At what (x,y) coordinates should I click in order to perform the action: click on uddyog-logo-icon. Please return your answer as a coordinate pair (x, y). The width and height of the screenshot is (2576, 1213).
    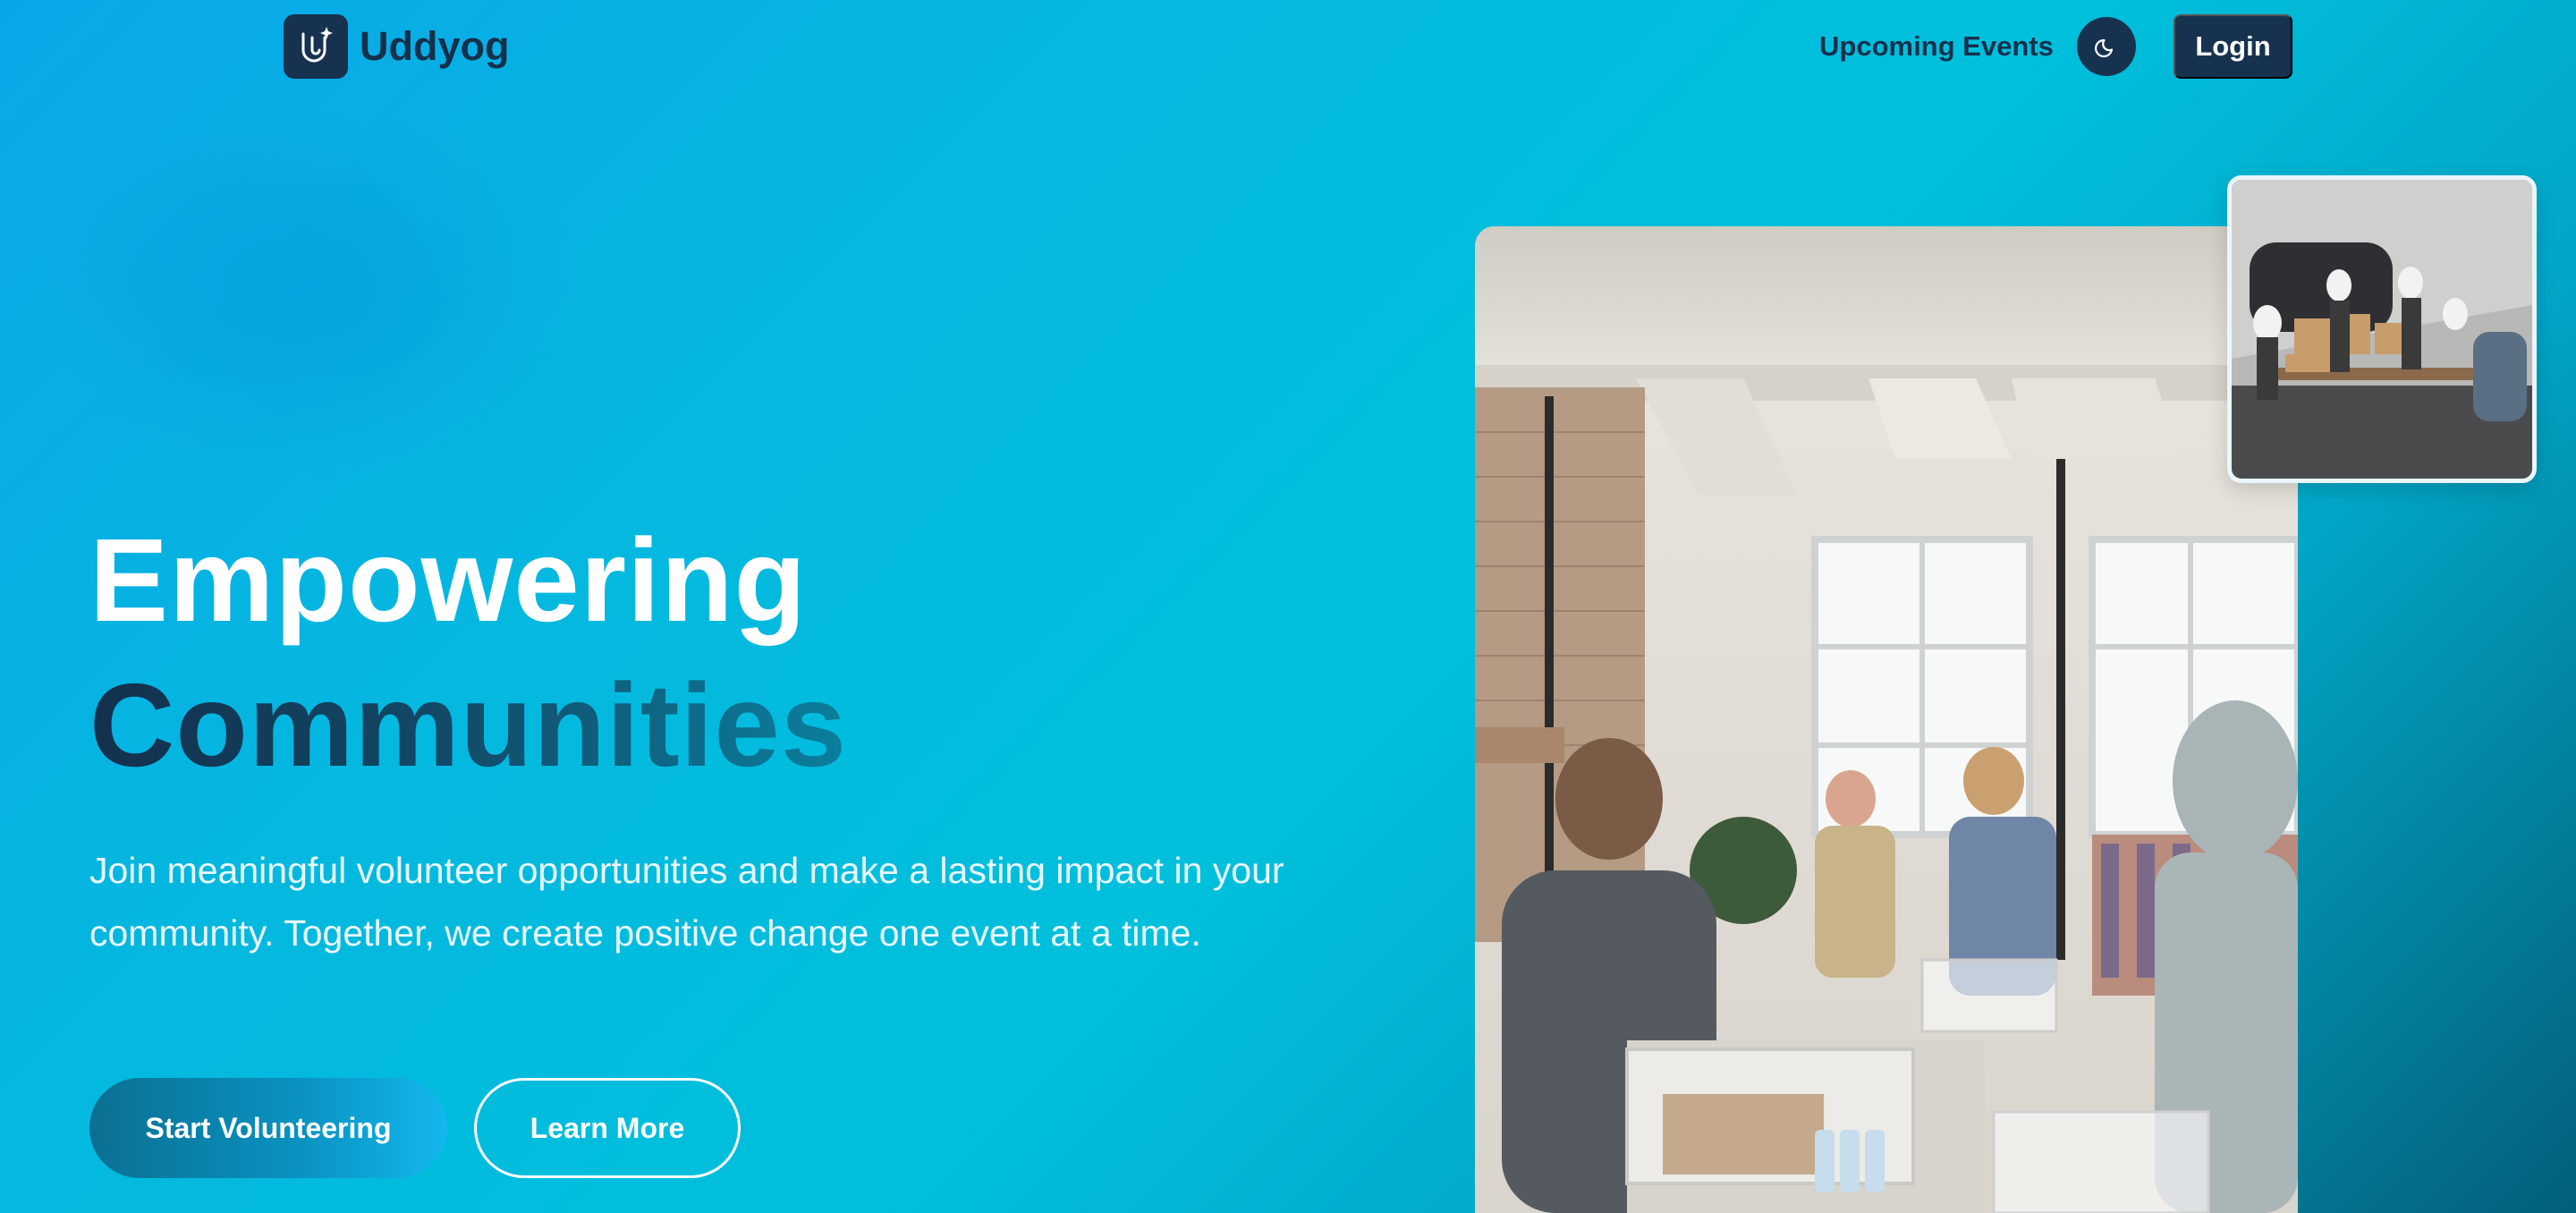
    Looking at the image, I should click on (317, 45).